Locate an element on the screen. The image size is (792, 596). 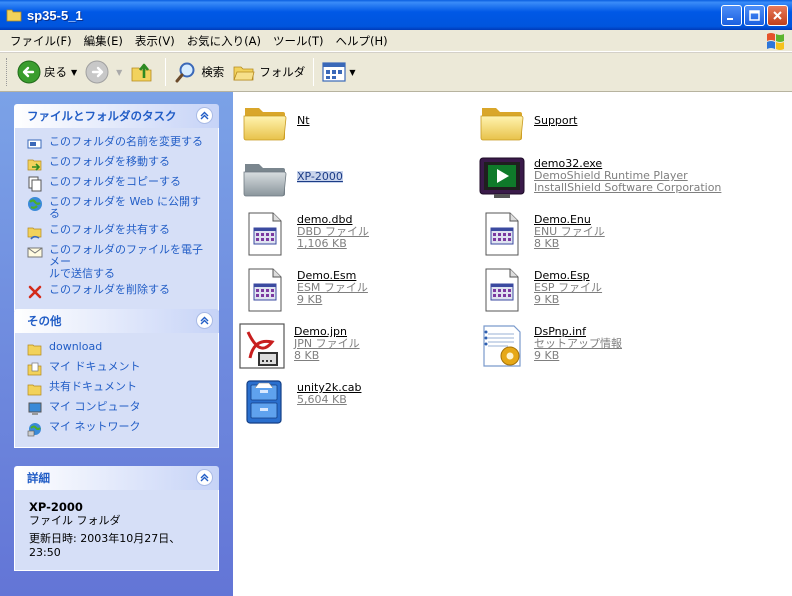
task-label: このフォルダのファイルを電子メー is located at coordinates (126, 255).